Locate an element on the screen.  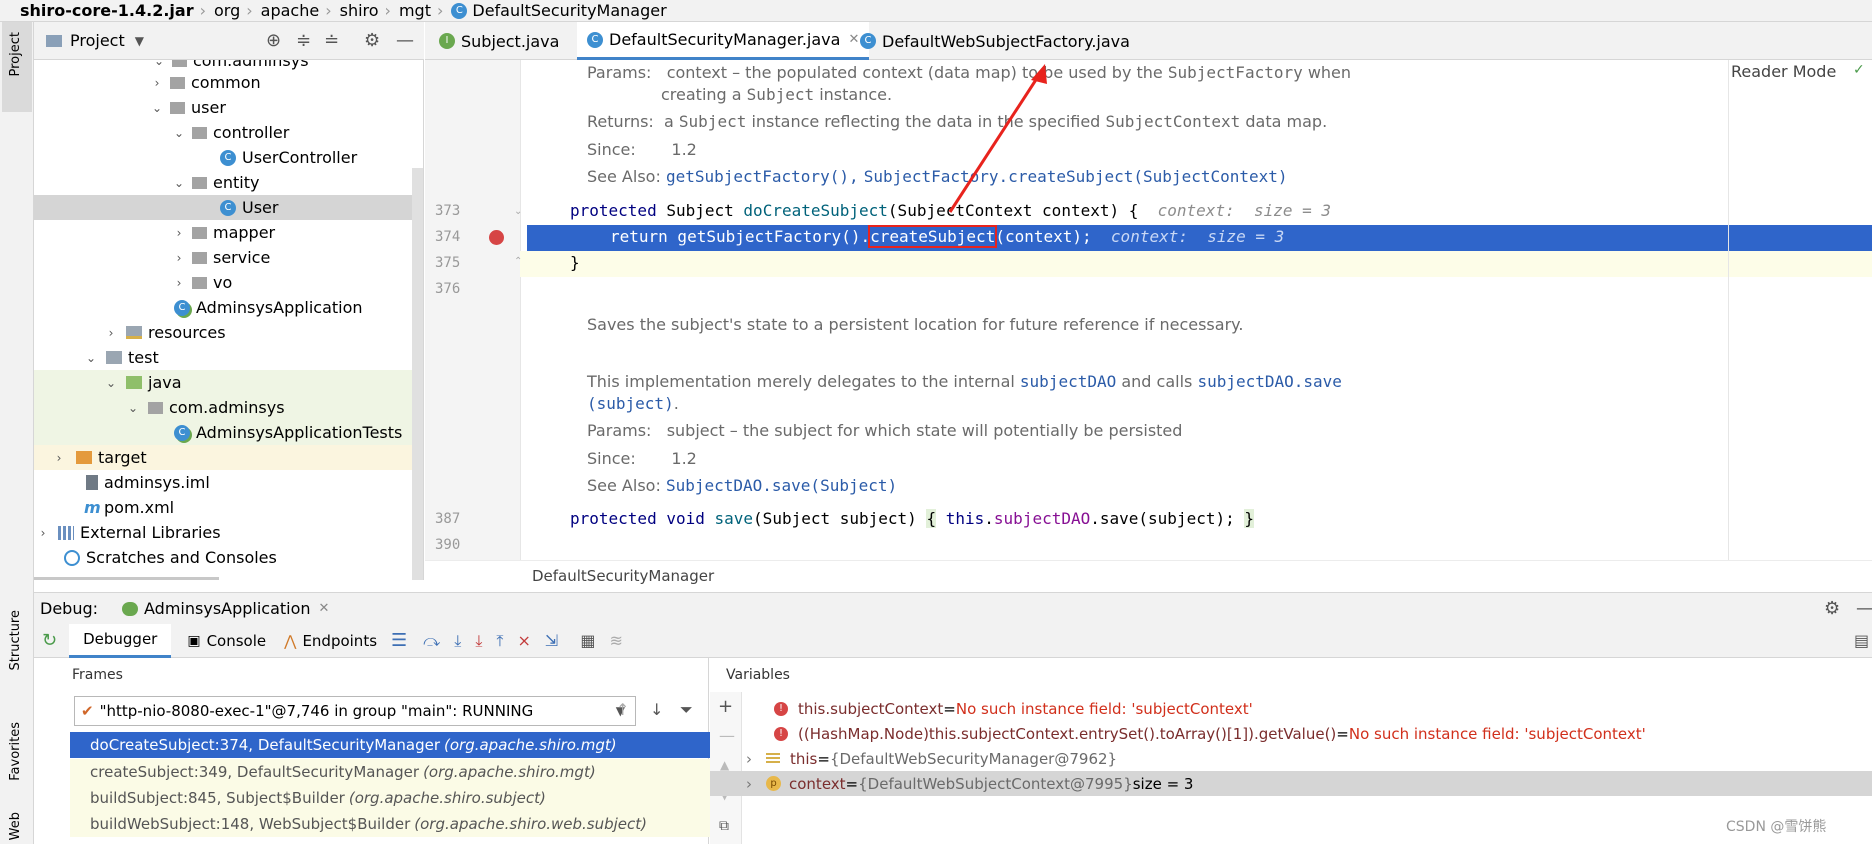
tree-item: C AdminsysApplicationTests is located at coordinates (228, 432).